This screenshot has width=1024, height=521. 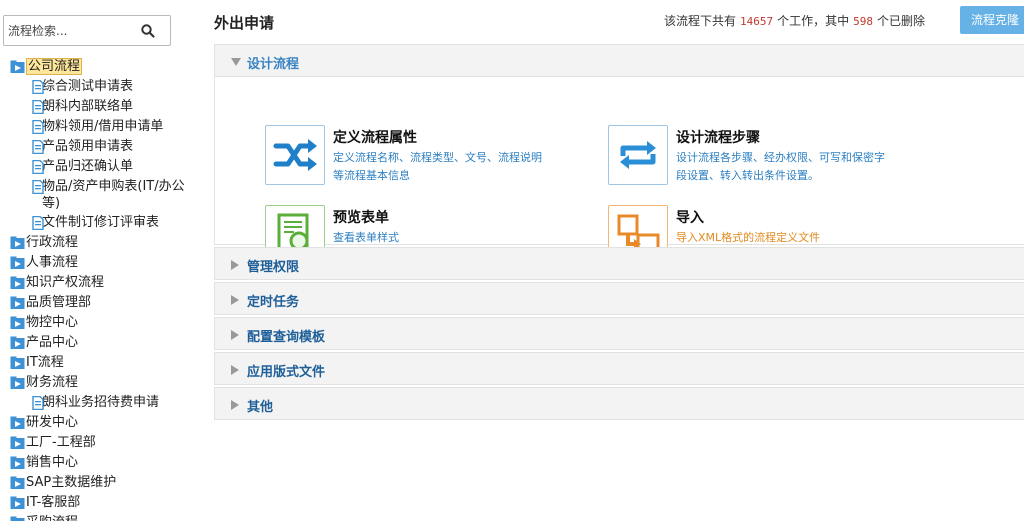 I want to click on flow-stats: 该流程下共有 14657 个工作，其中 598 个已删除, so click(x=794, y=20).